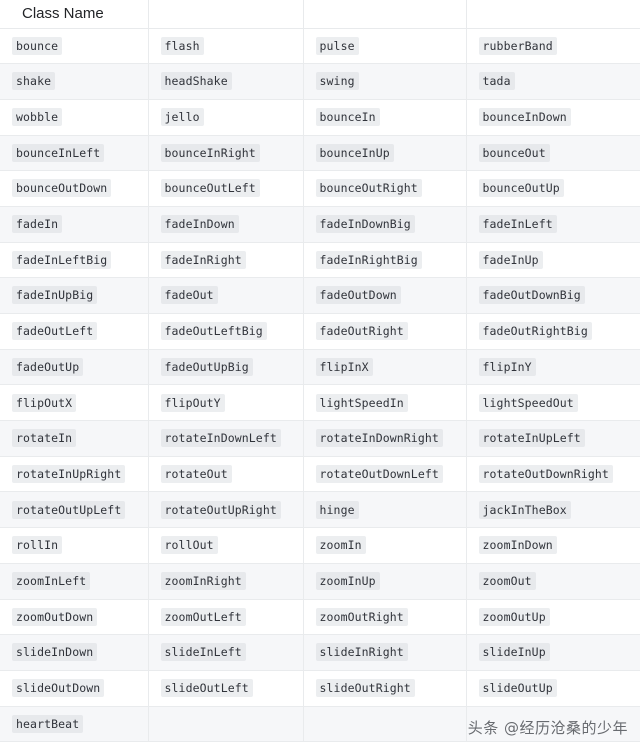 The width and height of the screenshot is (640, 747). Describe the element at coordinates (361, 331) in the screenshot. I see `class-name-code: fadeOutRight` at that location.